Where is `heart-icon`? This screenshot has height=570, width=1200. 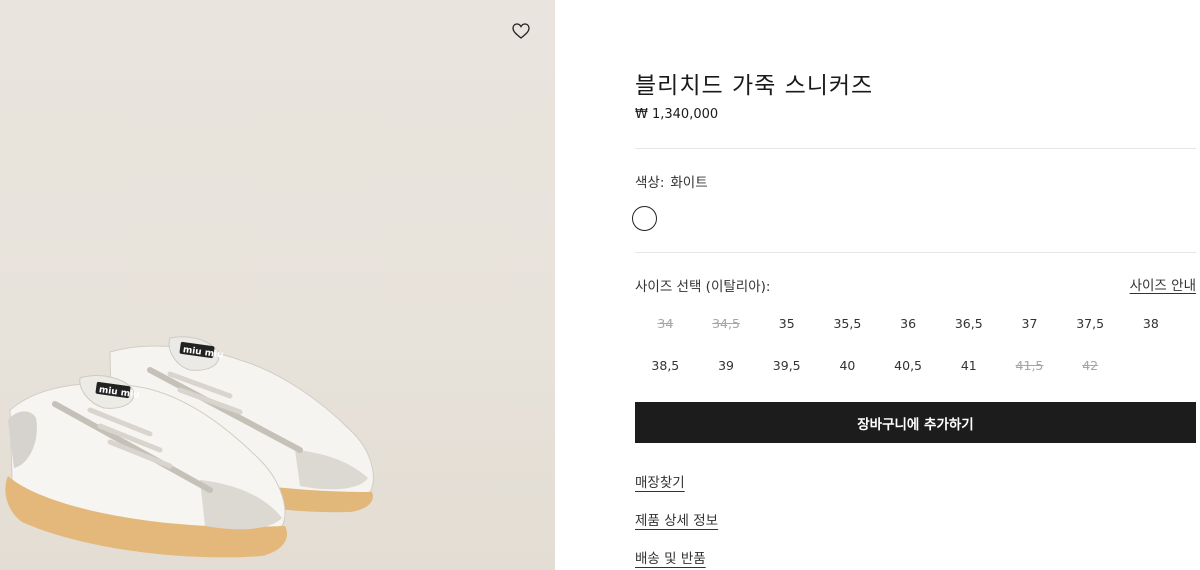
heart-icon is located at coordinates (521, 31).